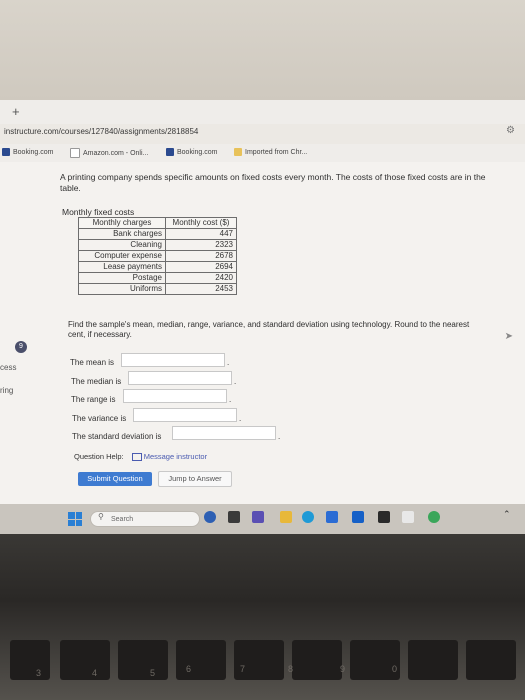 The width and height of the screenshot is (525, 700). I want to click on edge-icon, so click(308, 517).